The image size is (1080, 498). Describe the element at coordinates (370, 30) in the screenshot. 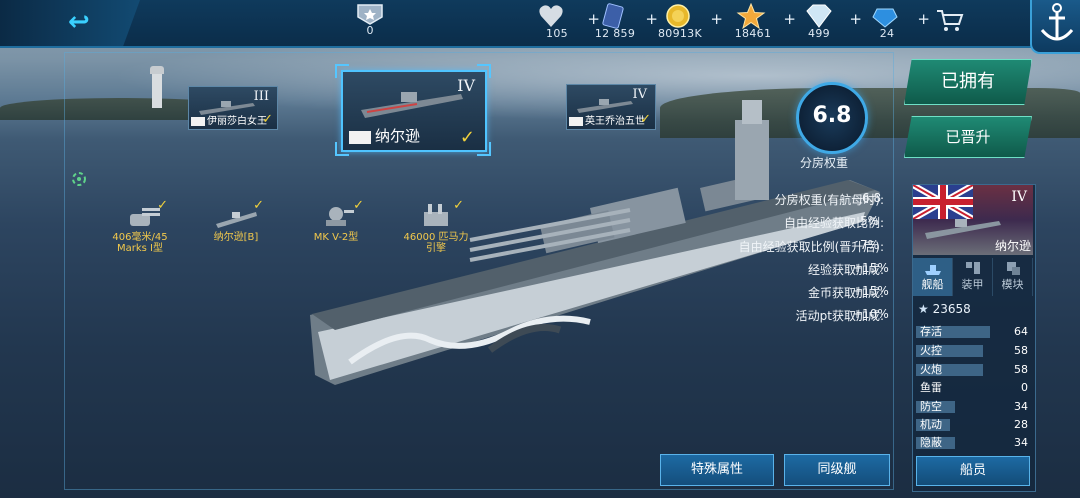

I see `rank-value: 0` at that location.